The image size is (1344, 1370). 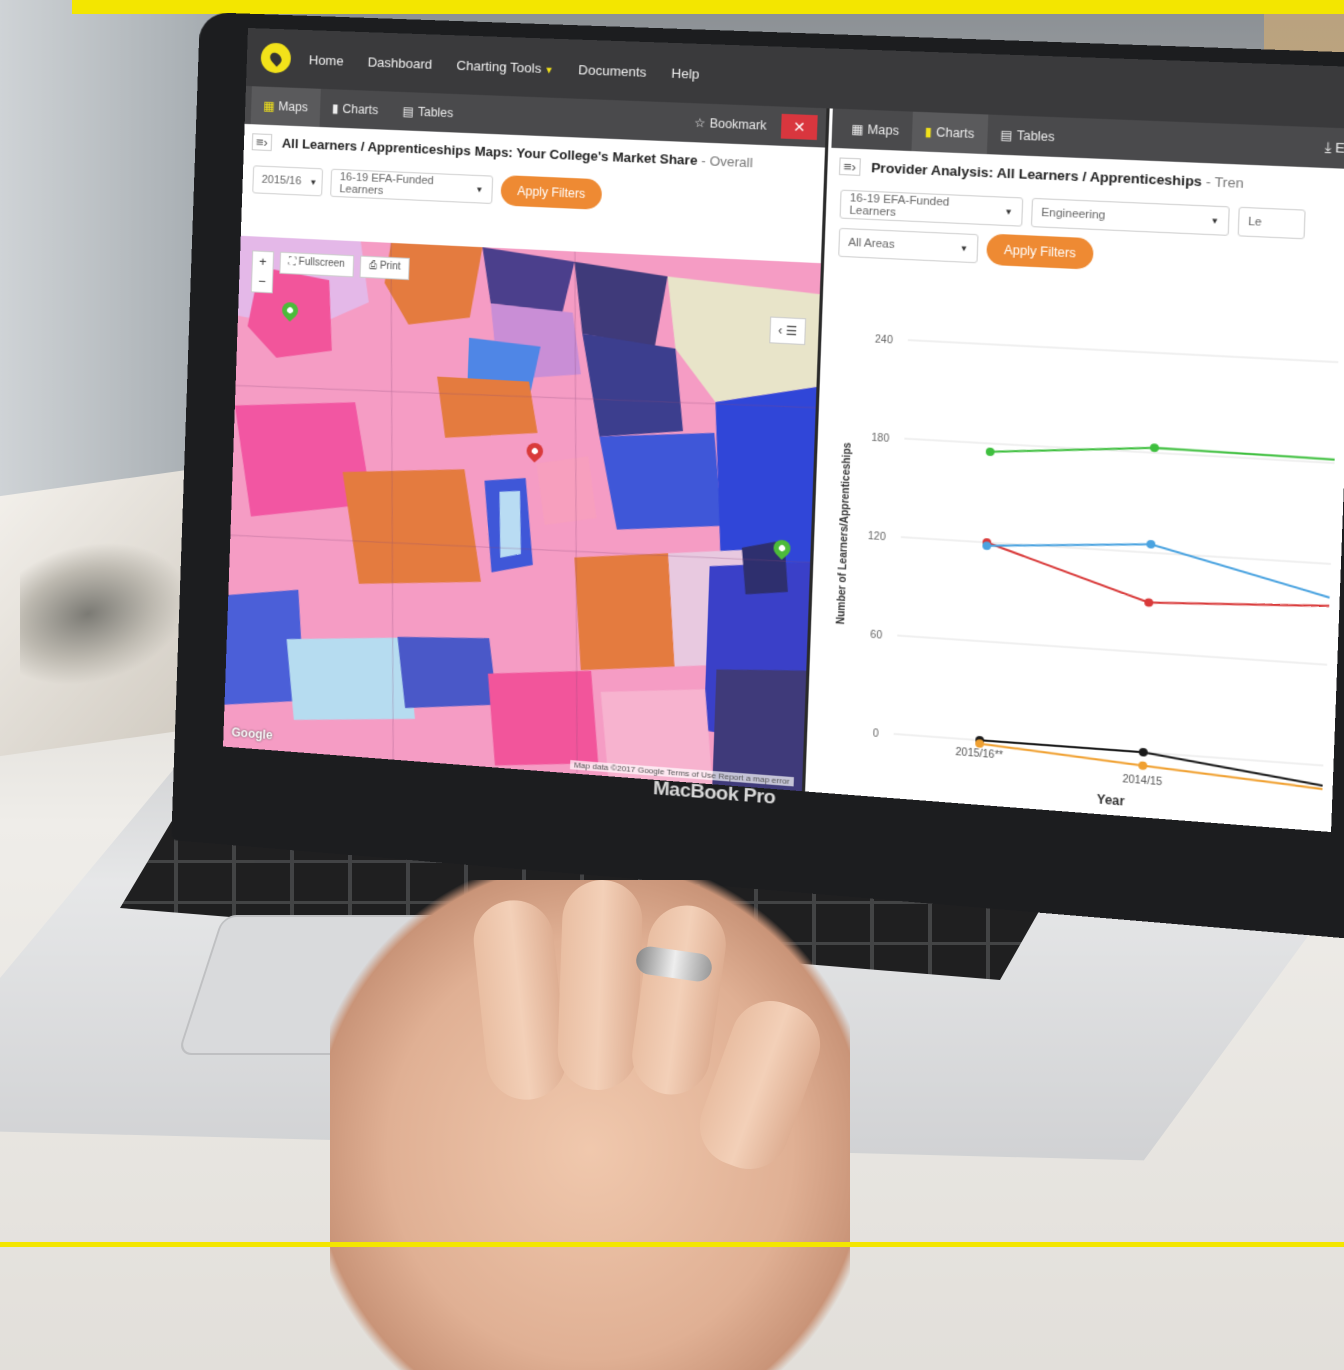 I want to click on area-select-value: All Areas, so click(x=871, y=244).